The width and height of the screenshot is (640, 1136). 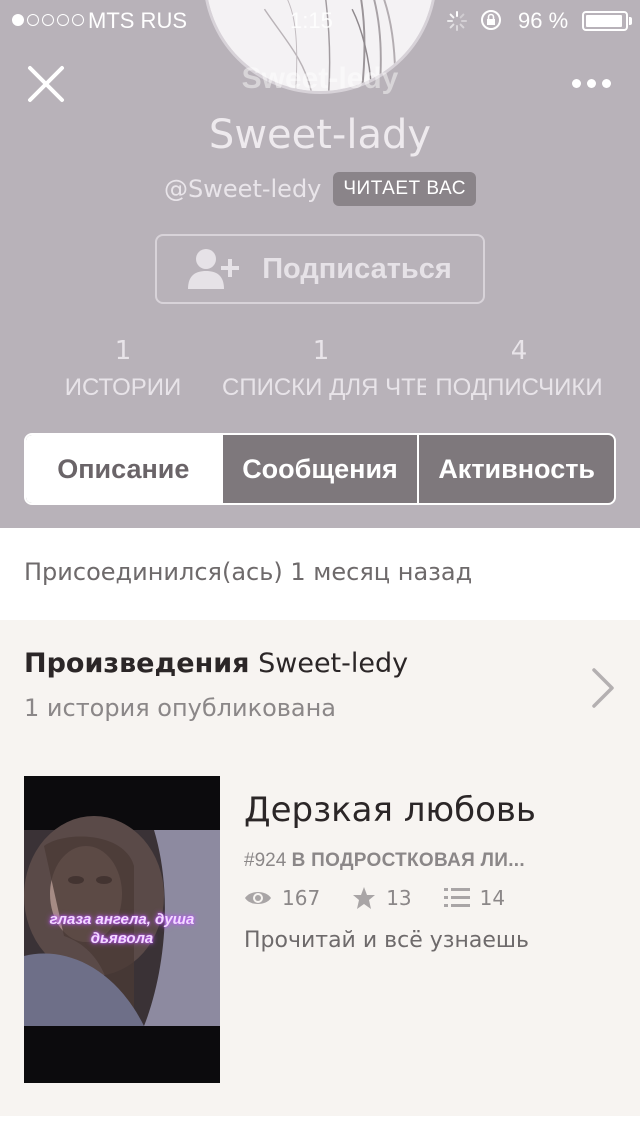 What do you see at coordinates (248, 572) in the screenshot?
I see `joined-date-text: Присоединился(ась) 1 месяц назад` at bounding box center [248, 572].